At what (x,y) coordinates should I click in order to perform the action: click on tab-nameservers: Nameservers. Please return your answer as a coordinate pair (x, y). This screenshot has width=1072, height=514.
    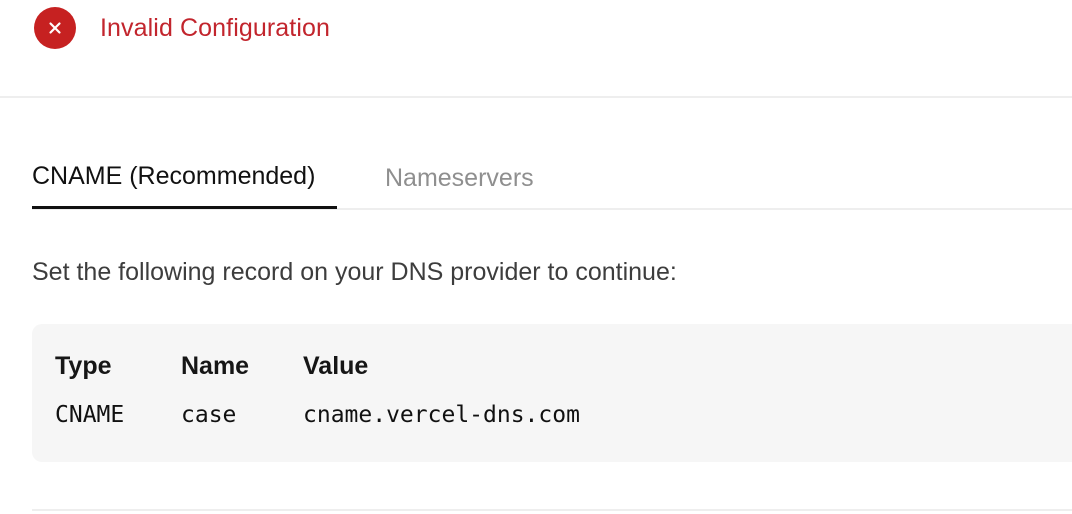
    Looking at the image, I should click on (459, 178).